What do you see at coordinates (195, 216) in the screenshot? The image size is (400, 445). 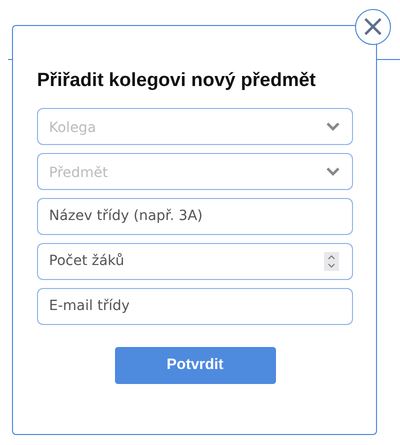 I see `input-field: Název třídy (např. 3A)` at bounding box center [195, 216].